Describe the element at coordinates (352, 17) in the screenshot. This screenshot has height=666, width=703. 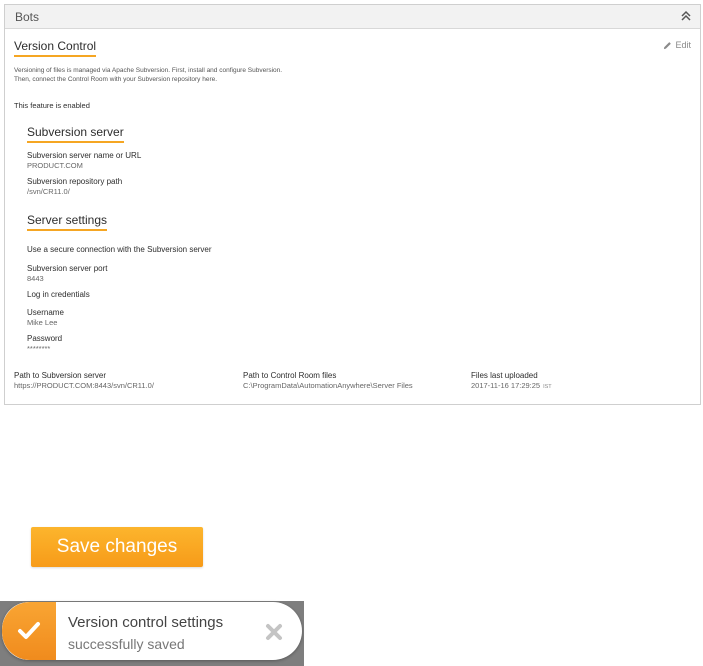
I see `panel-header: Bots` at that location.